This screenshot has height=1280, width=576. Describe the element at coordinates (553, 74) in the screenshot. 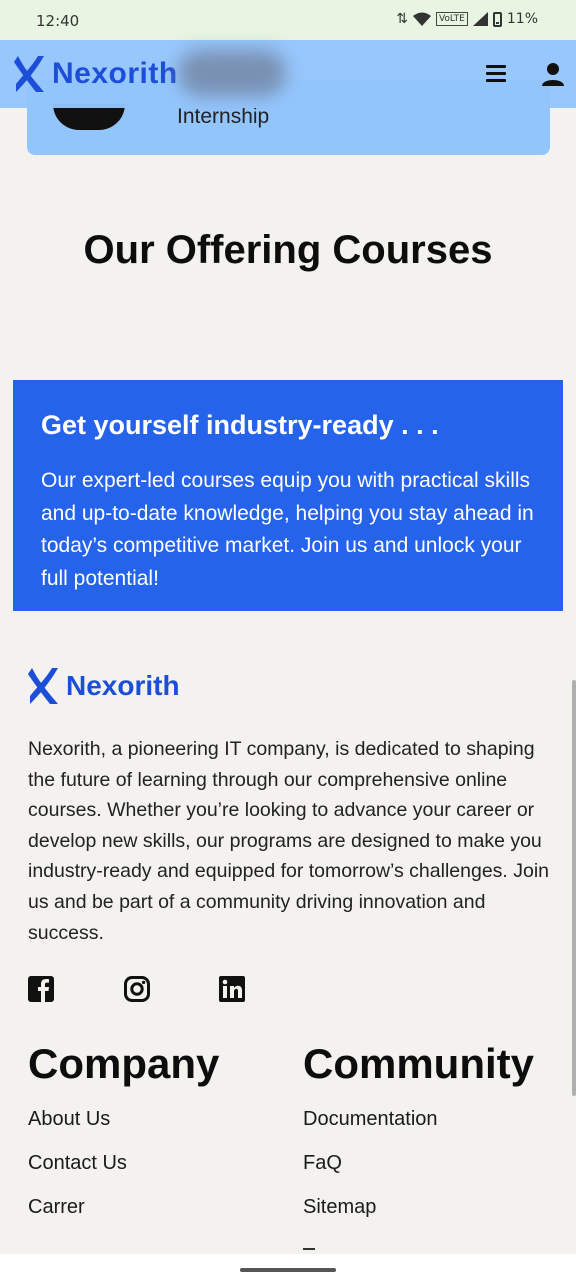

I see `user-icon` at that location.